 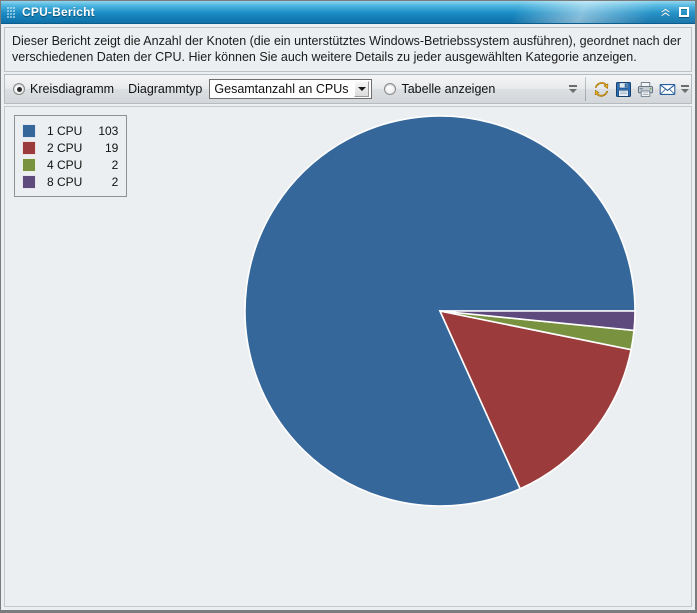 I want to click on list-item: 1 CPU 103, so click(x=70, y=130).